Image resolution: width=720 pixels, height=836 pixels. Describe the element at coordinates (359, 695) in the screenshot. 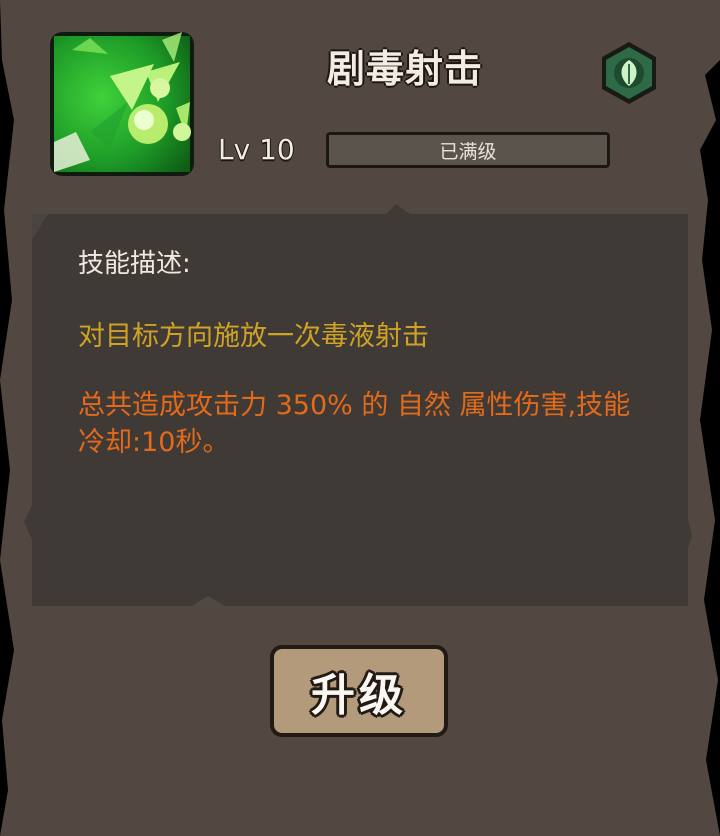

I see `upgrade-button-label: 升级` at that location.